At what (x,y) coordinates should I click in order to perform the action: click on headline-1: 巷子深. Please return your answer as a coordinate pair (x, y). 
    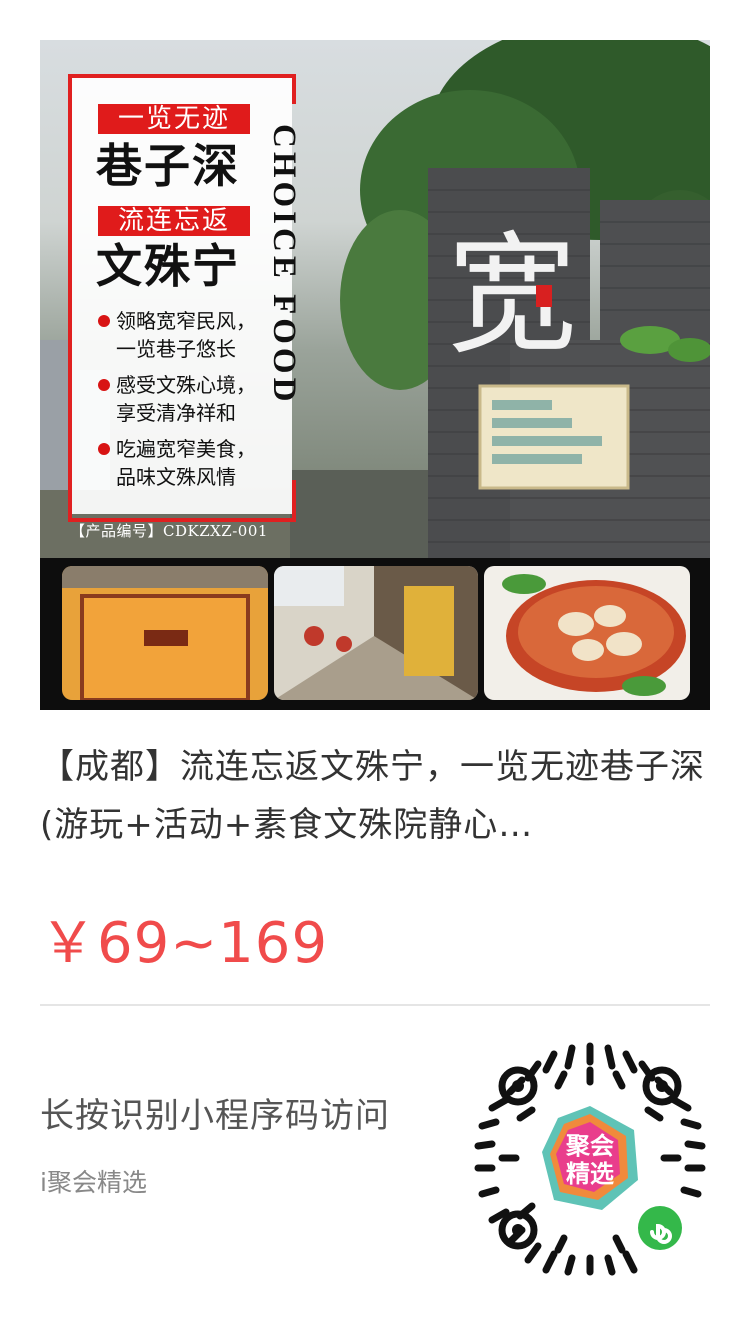
    Looking at the image, I should click on (168, 166).